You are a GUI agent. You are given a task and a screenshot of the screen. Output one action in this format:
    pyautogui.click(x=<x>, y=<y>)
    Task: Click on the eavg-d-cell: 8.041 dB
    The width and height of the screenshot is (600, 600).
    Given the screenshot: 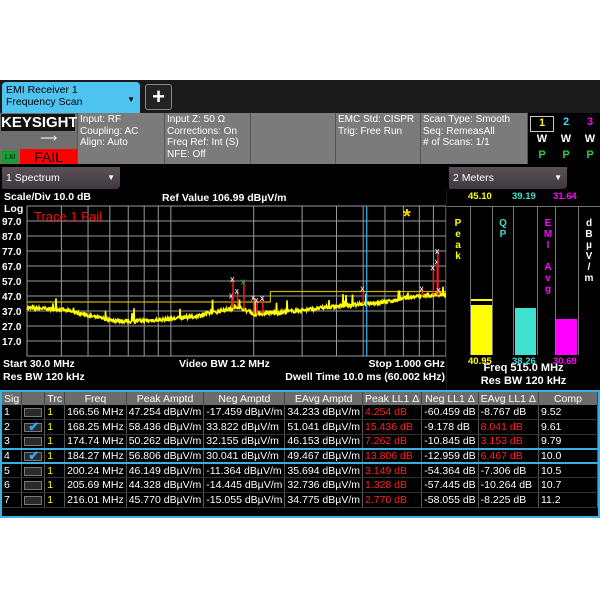 What is the action you would take?
    pyautogui.click(x=508, y=427)
    